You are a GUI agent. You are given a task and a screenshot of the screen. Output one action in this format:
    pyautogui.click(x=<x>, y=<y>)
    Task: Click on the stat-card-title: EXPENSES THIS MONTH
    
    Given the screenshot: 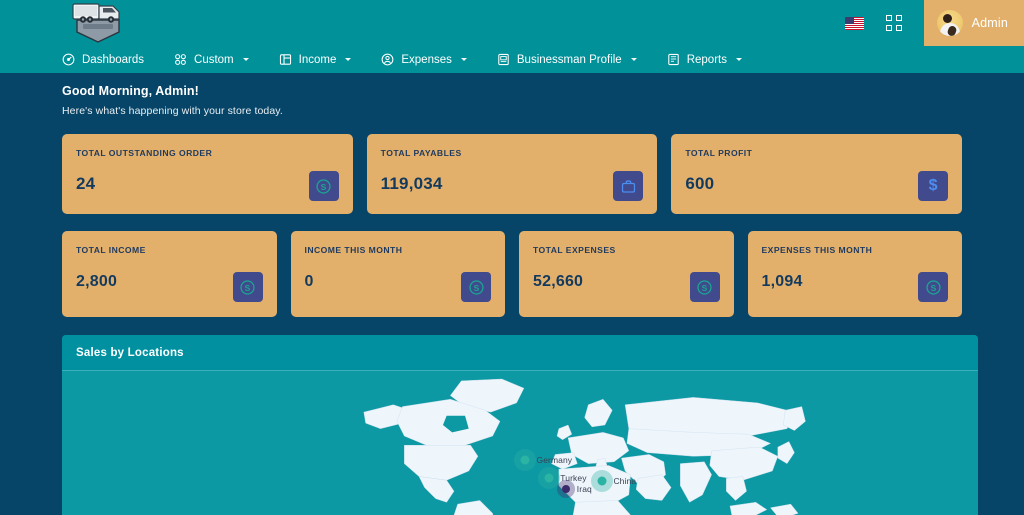 What is the action you would take?
    pyautogui.click(x=817, y=250)
    